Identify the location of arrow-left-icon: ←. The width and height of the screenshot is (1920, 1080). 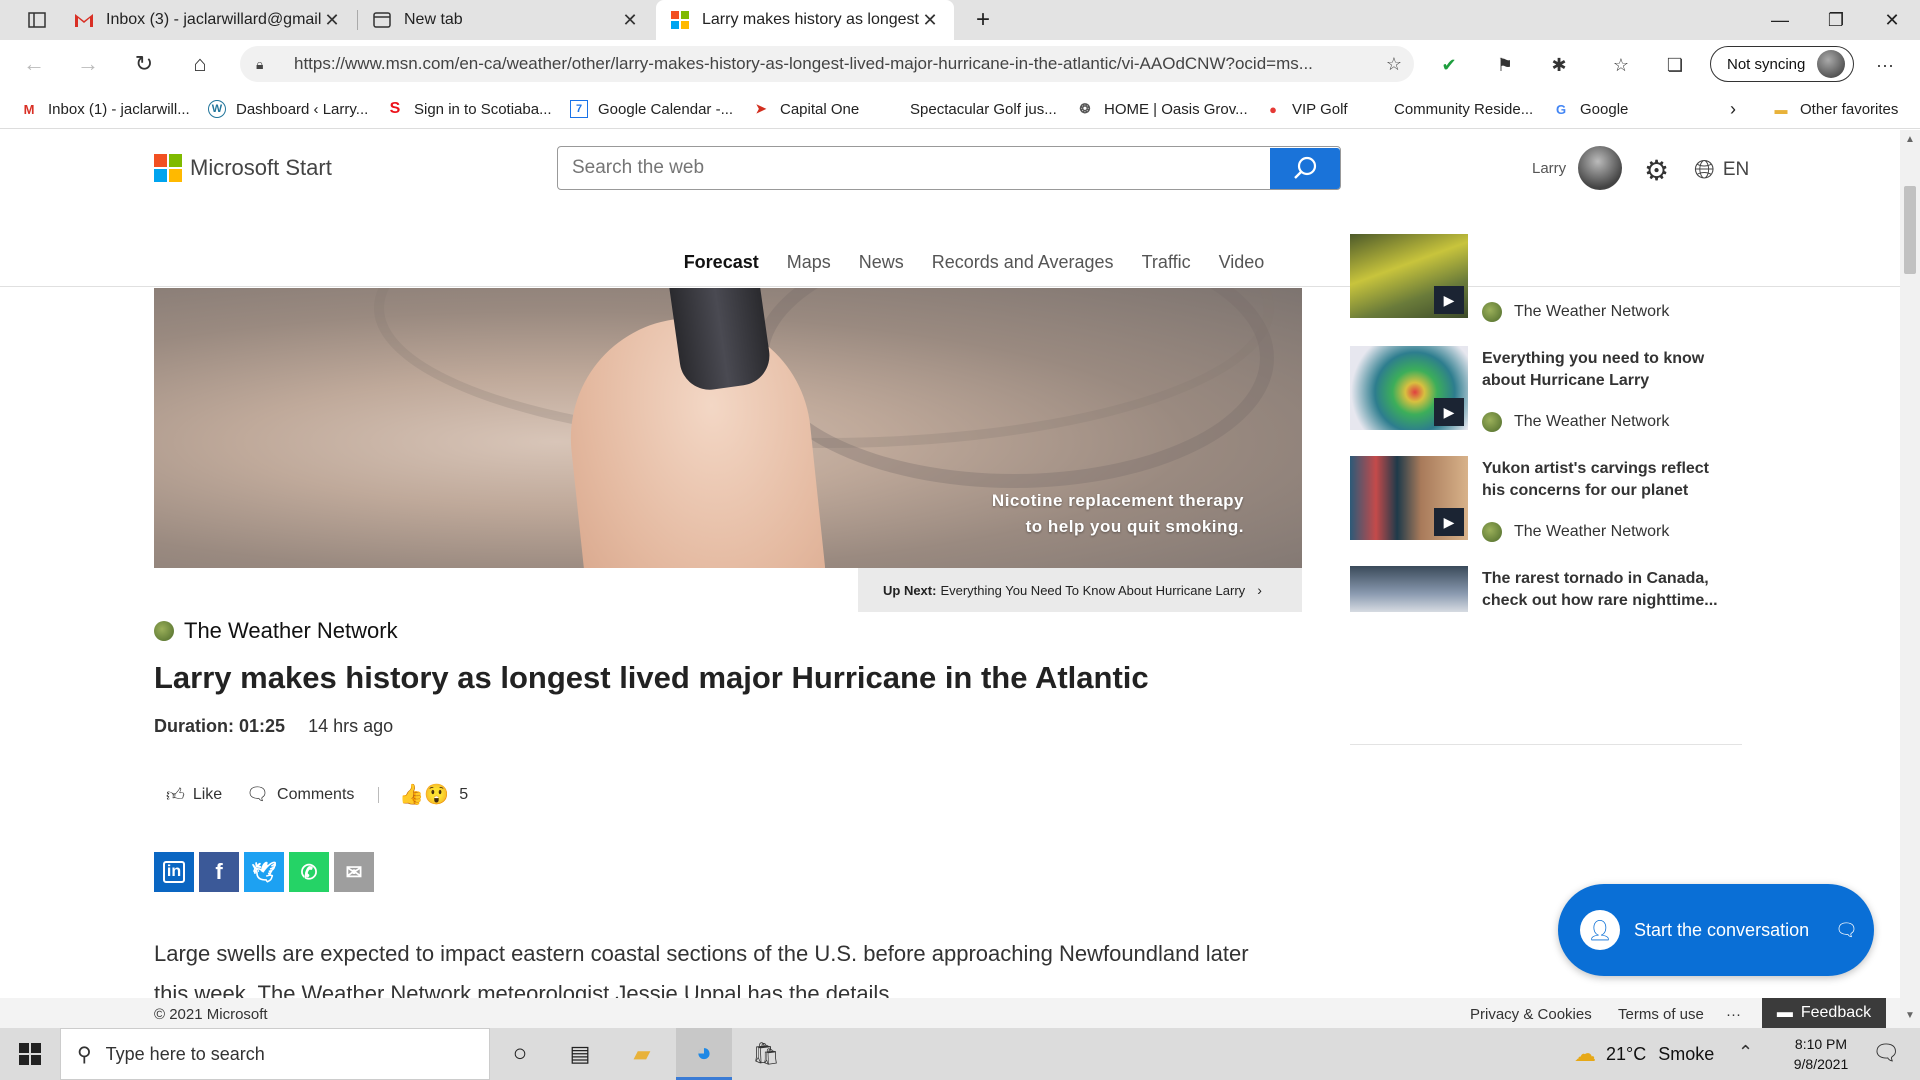
(34, 63).